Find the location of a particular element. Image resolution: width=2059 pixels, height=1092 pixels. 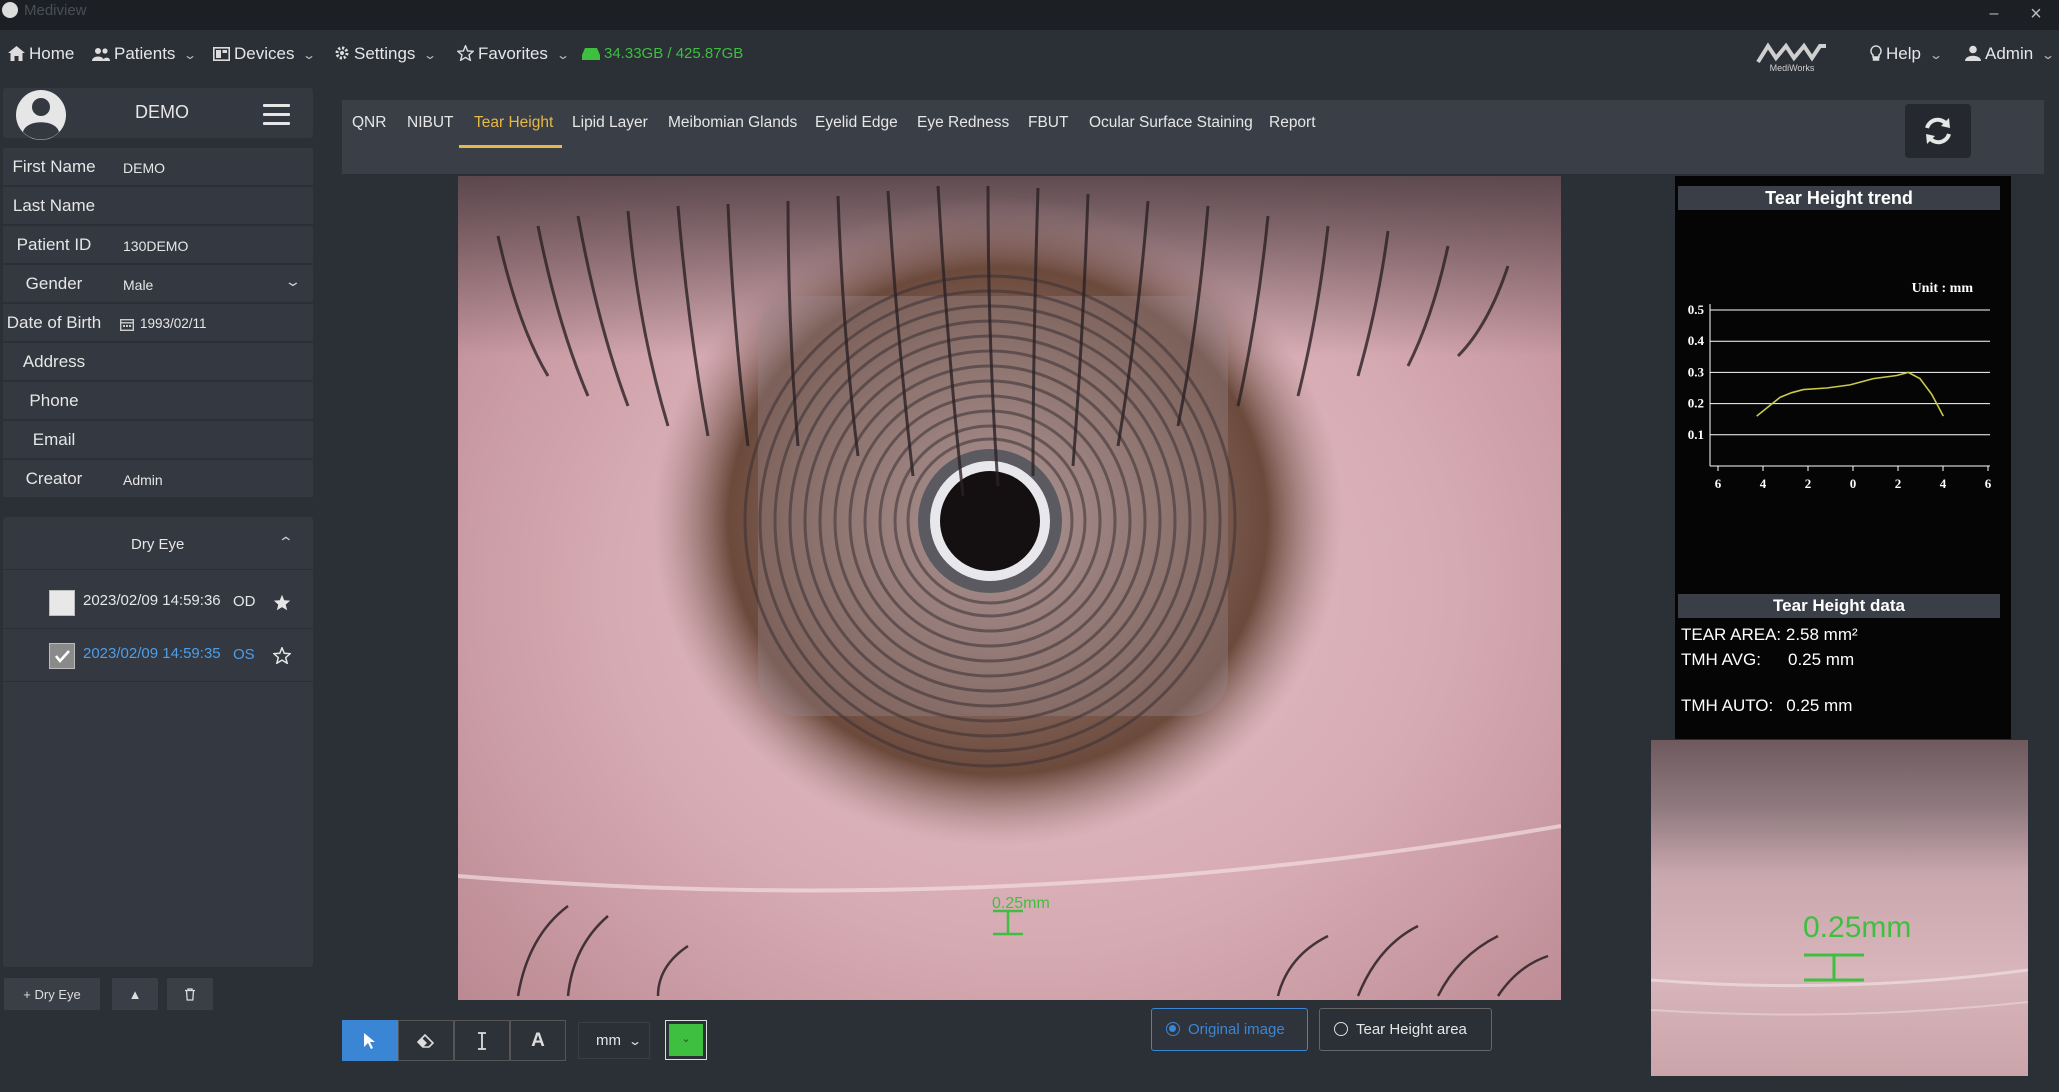

record-row: 2023/02/09 14:59:35 OS is located at coordinates (158, 656).